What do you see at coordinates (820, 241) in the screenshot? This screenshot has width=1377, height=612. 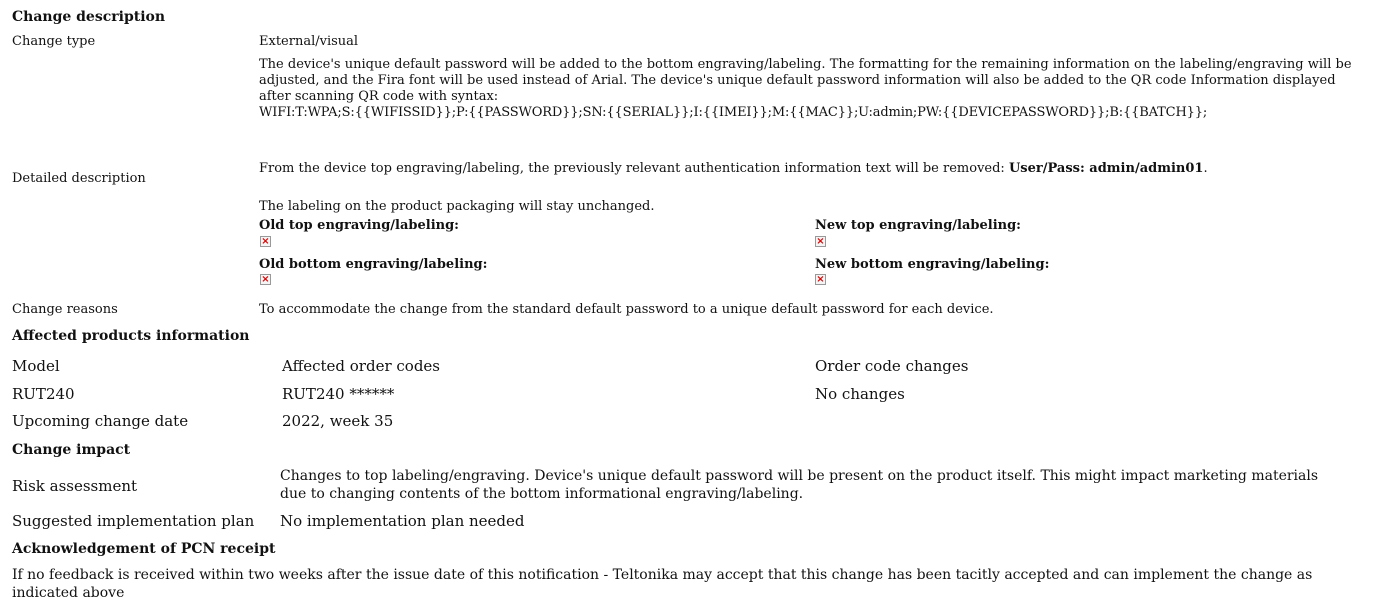 I see `new-top-image-broken-icon: ×` at bounding box center [820, 241].